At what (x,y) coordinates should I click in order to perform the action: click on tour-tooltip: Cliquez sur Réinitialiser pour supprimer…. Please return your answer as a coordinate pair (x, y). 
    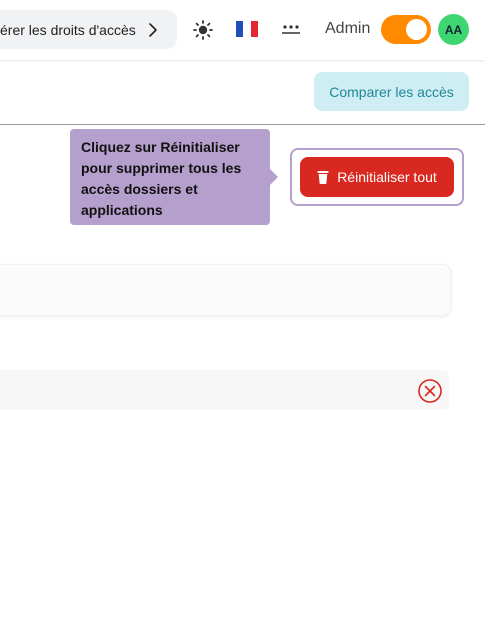
    Looking at the image, I should click on (170, 177).